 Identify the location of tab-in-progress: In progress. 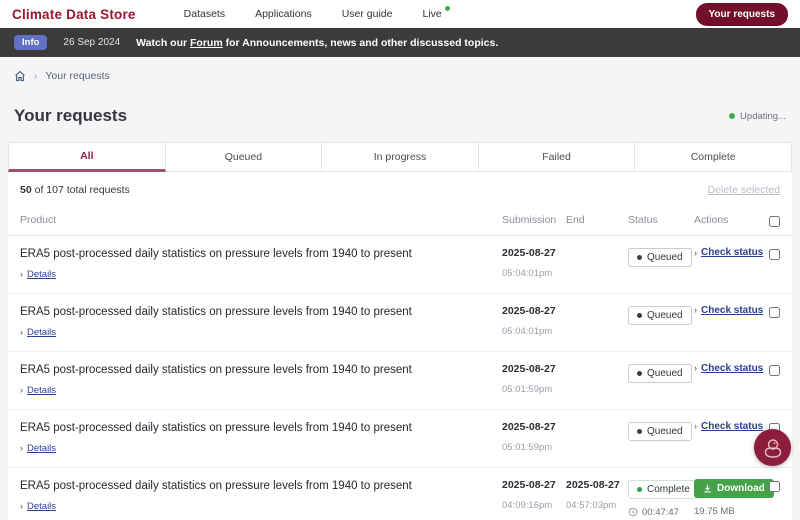
(400, 157).